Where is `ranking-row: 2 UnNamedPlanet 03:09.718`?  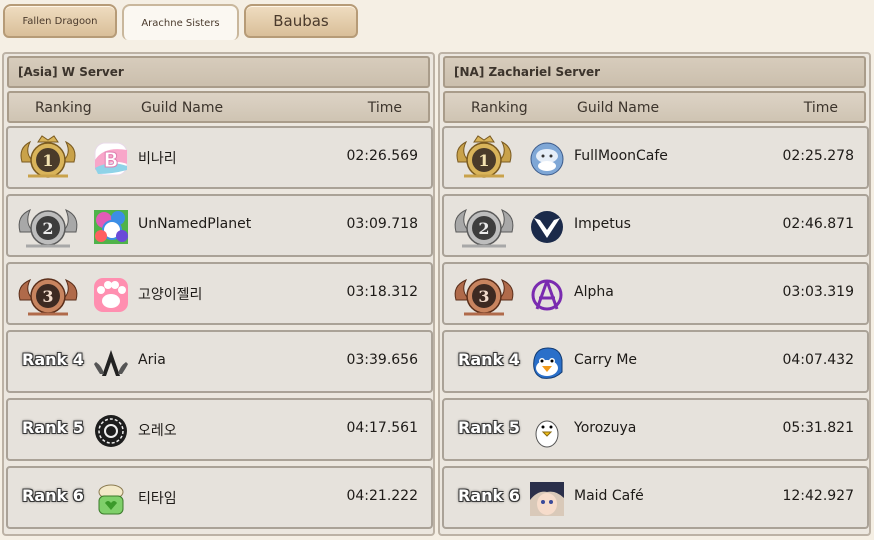 ranking-row: 2 UnNamedPlanet 03:09.718 is located at coordinates (219, 225).